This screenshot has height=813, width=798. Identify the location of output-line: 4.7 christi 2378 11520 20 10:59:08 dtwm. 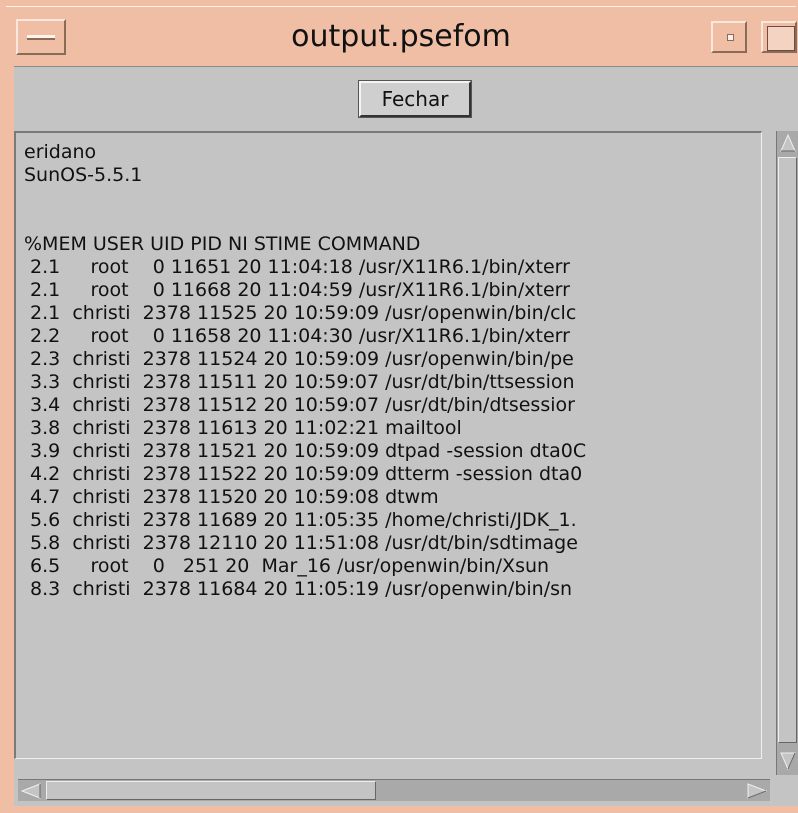
(231, 497).